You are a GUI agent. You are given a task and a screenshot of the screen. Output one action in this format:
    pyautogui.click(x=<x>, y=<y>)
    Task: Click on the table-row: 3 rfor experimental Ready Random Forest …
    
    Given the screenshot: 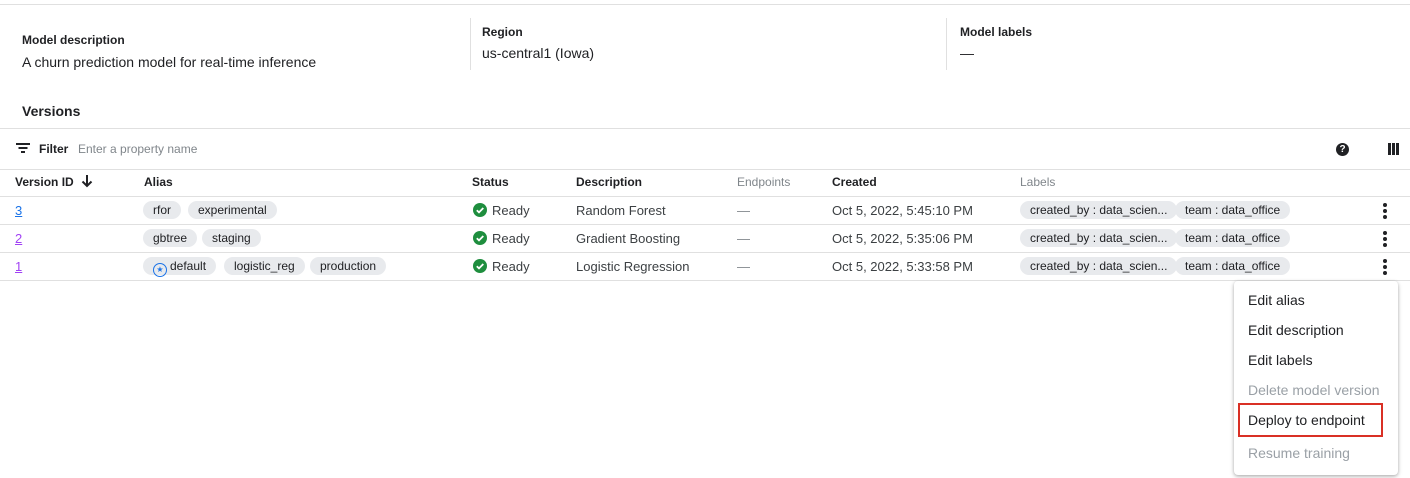 What is the action you would take?
    pyautogui.click(x=705, y=210)
    